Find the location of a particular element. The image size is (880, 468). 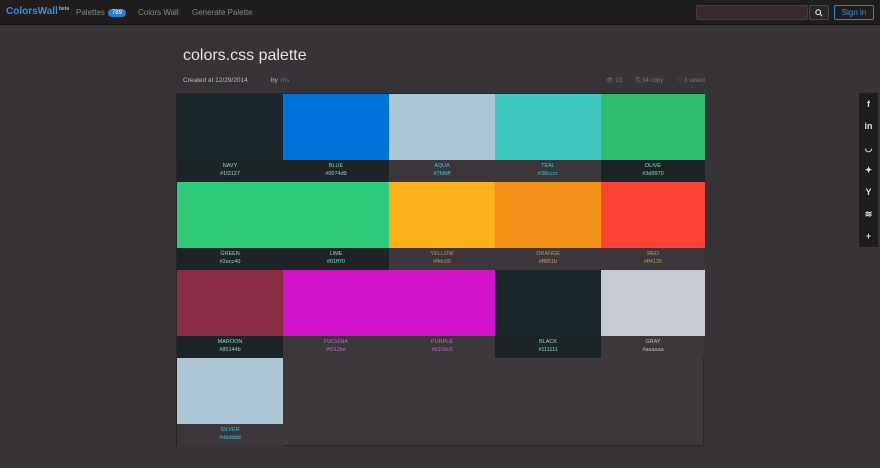

nav-link-label: Colors Wall is located at coordinates (158, 12).